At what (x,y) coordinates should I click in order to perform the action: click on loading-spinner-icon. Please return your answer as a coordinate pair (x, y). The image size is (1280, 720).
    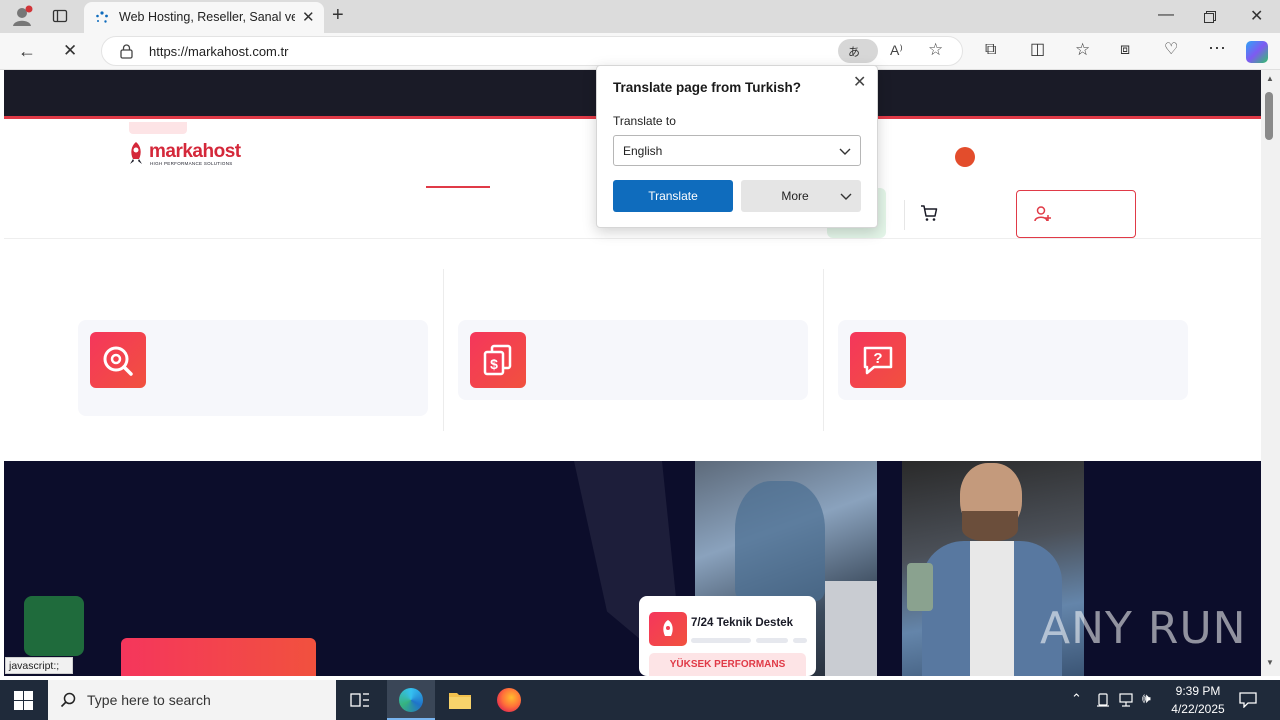
    Looking at the image, I should click on (102, 18).